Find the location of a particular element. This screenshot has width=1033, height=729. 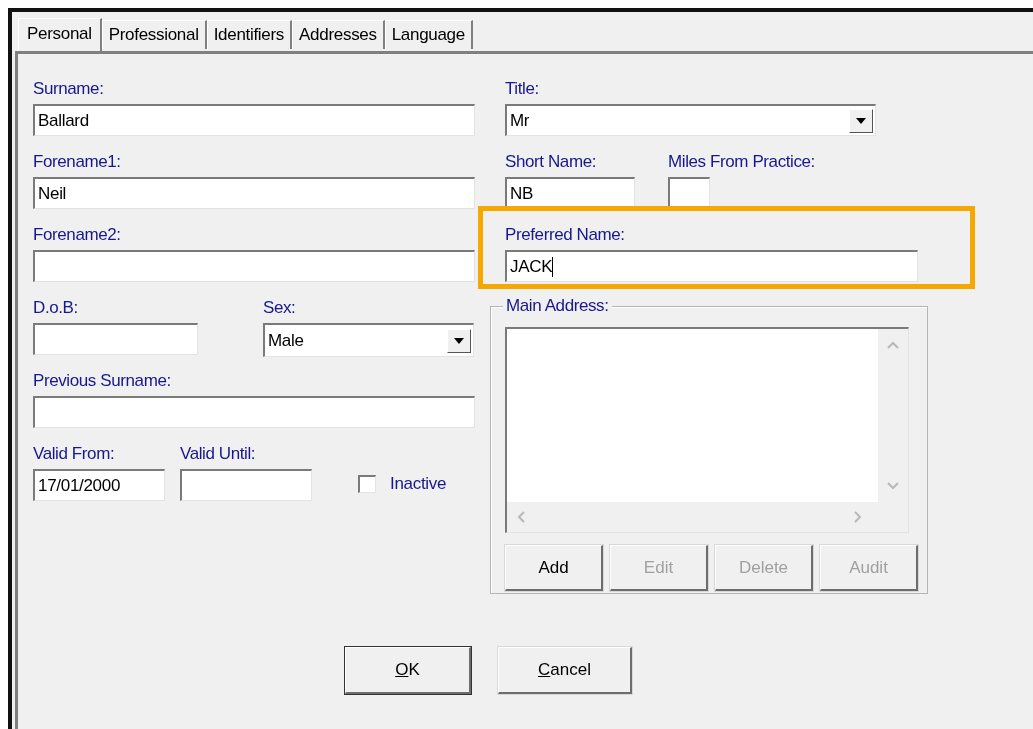

field-label: D.o.B: is located at coordinates (56, 308).